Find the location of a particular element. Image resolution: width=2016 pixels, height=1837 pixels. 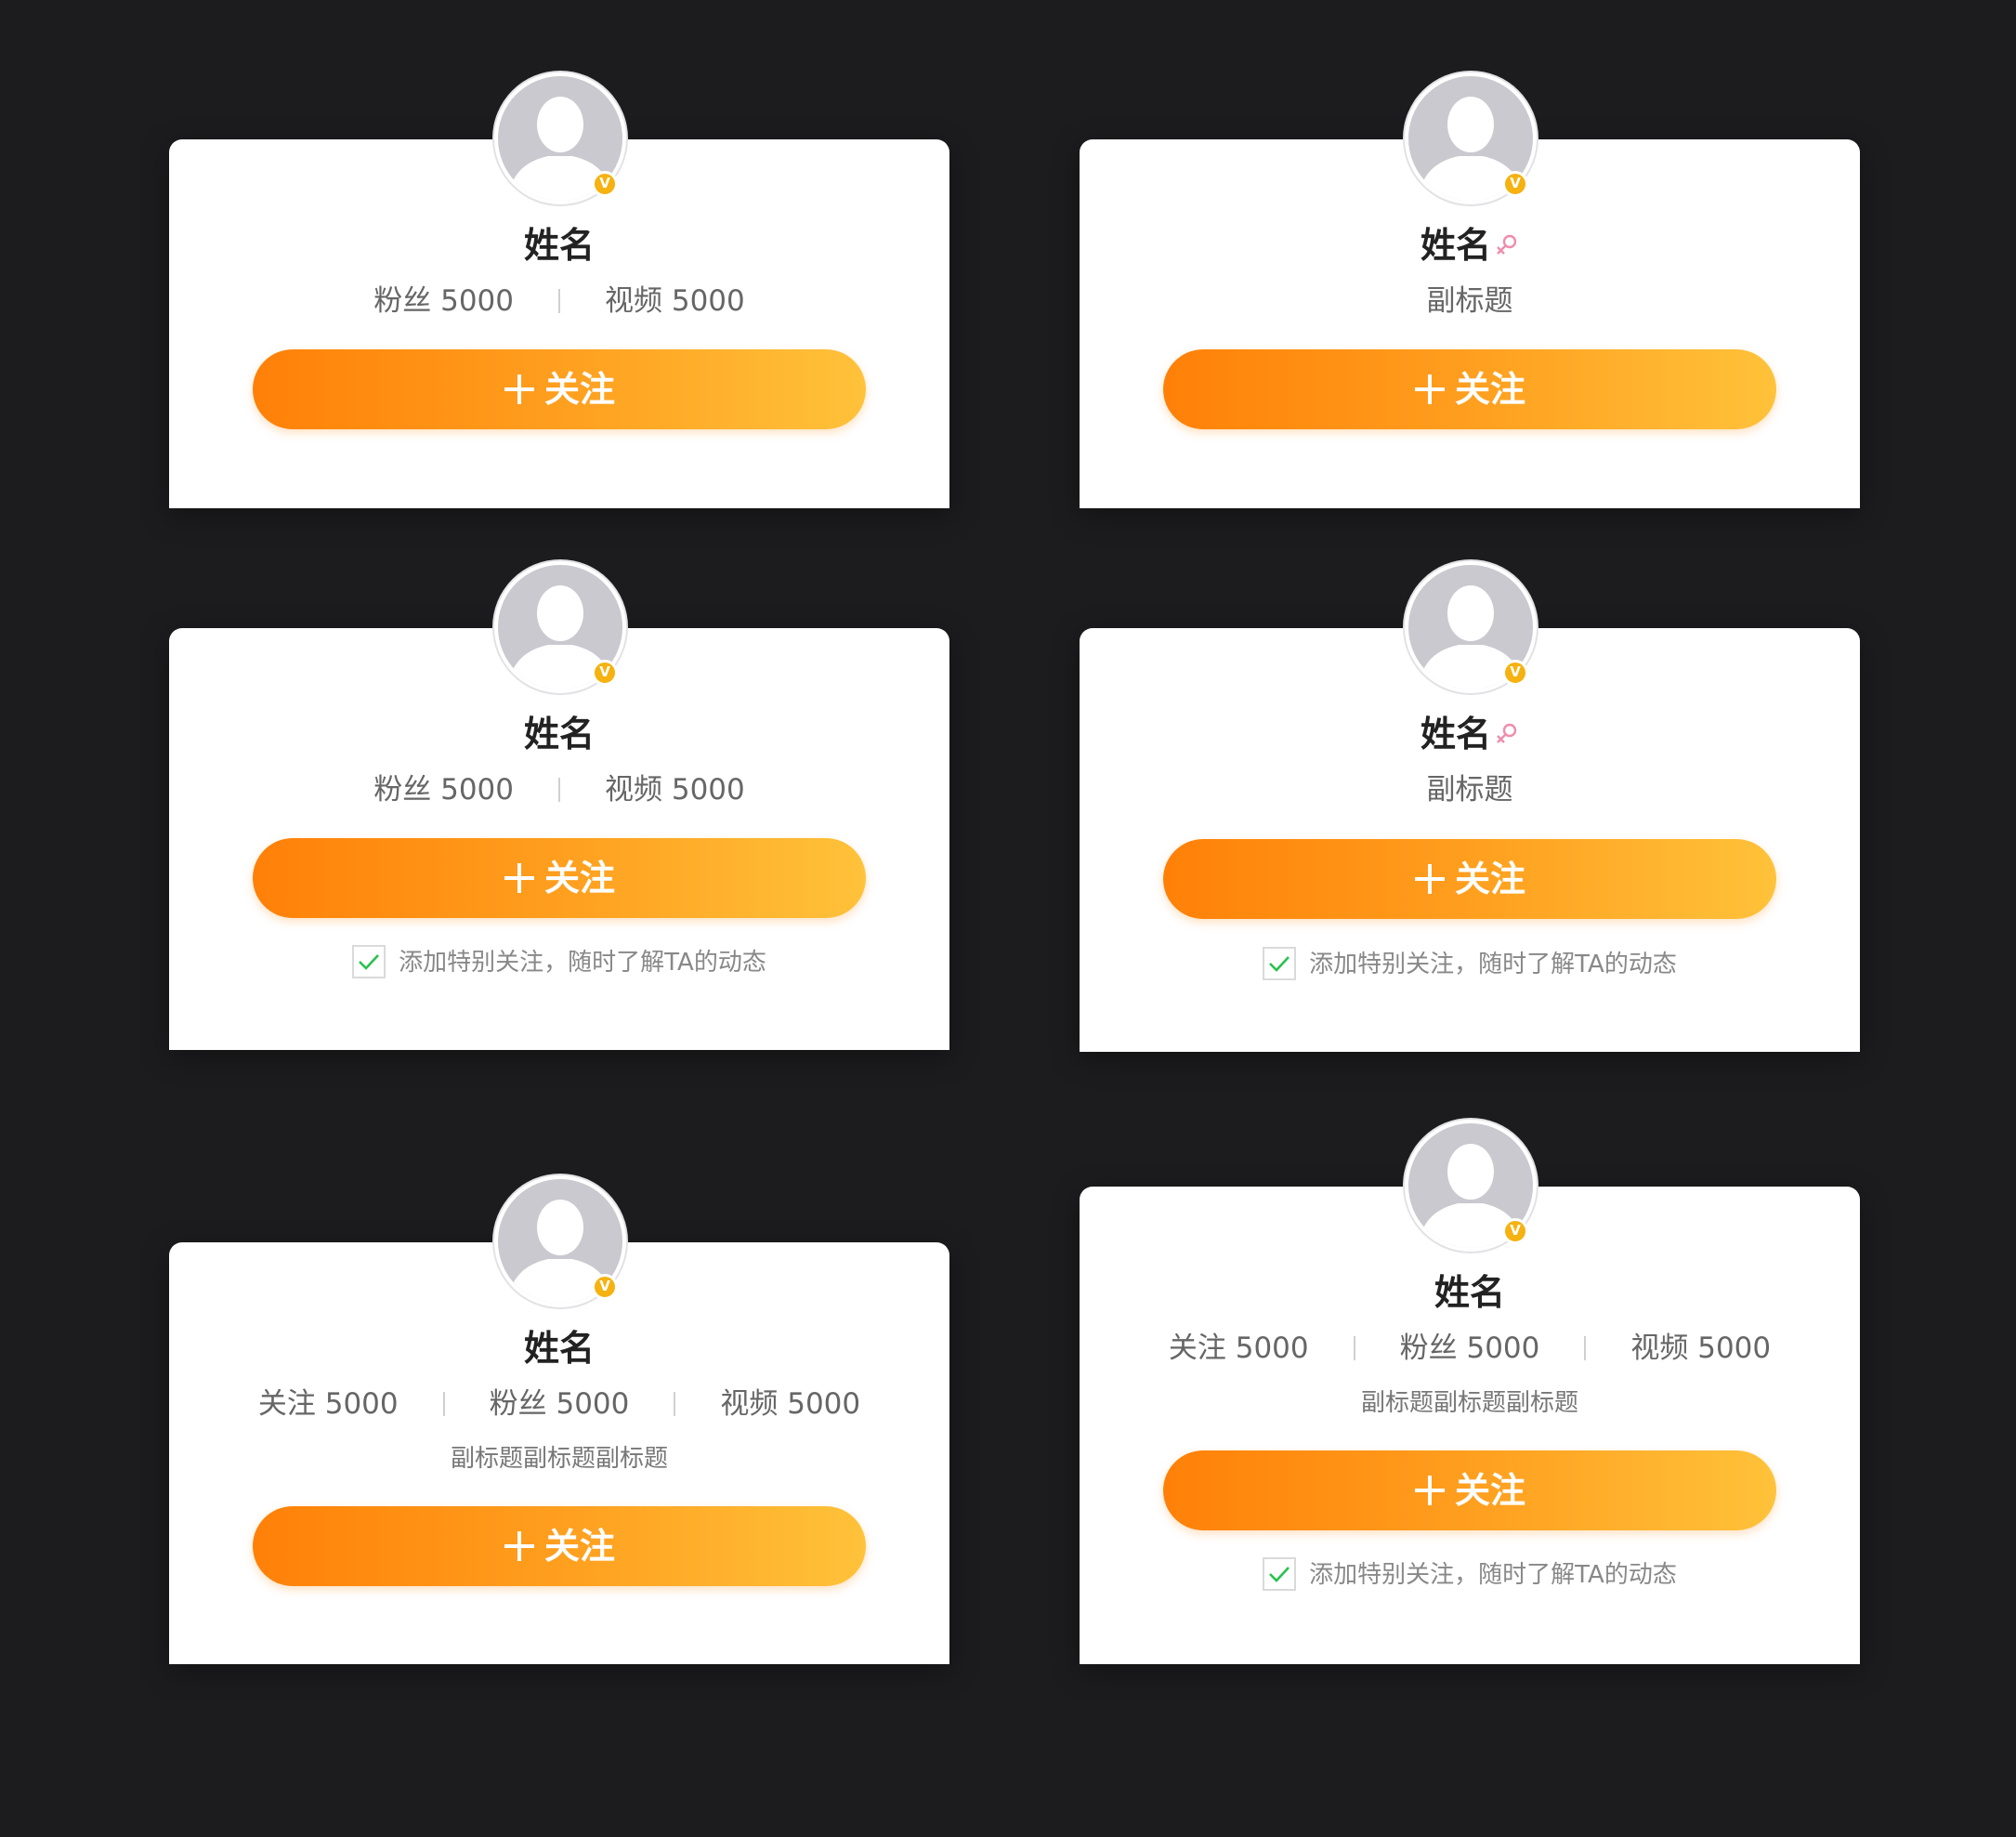

user-card-3: V 姓名 粉丝 5000 视频 5000 关注 添加特别关注，随时了解TA的动态 is located at coordinates (559, 805).